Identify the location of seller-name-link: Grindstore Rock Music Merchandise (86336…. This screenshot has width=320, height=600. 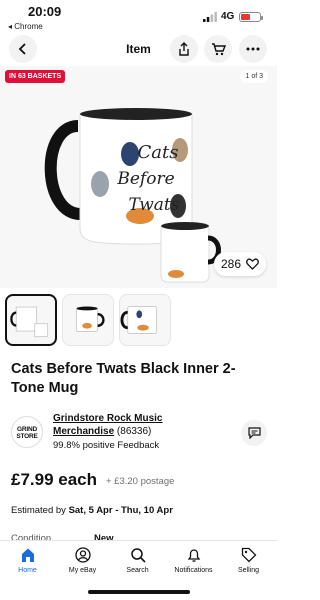
(138, 425).